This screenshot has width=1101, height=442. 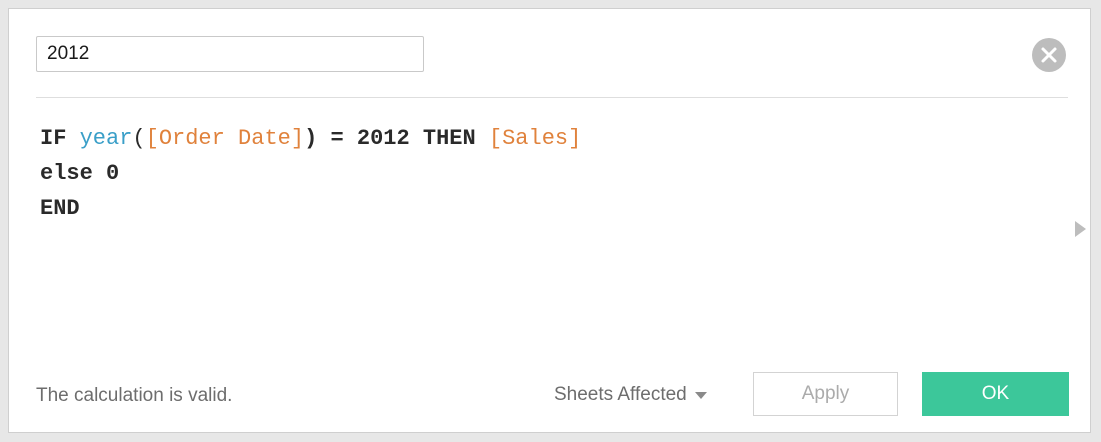 I want to click on ok-button: OK, so click(x=995, y=394).